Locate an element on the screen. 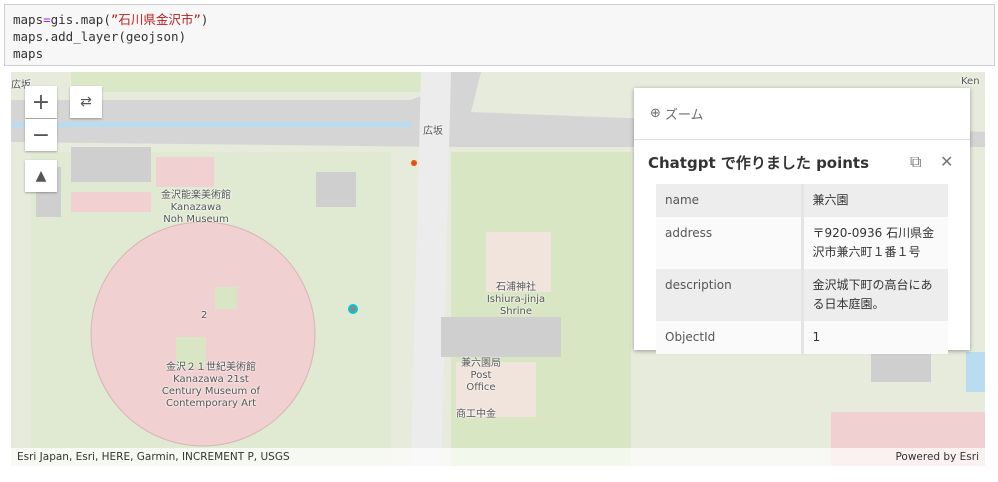 This screenshot has height=482, width=998. field-value: 金沢城下町の高台にある日本庭園。 is located at coordinates (872, 294).